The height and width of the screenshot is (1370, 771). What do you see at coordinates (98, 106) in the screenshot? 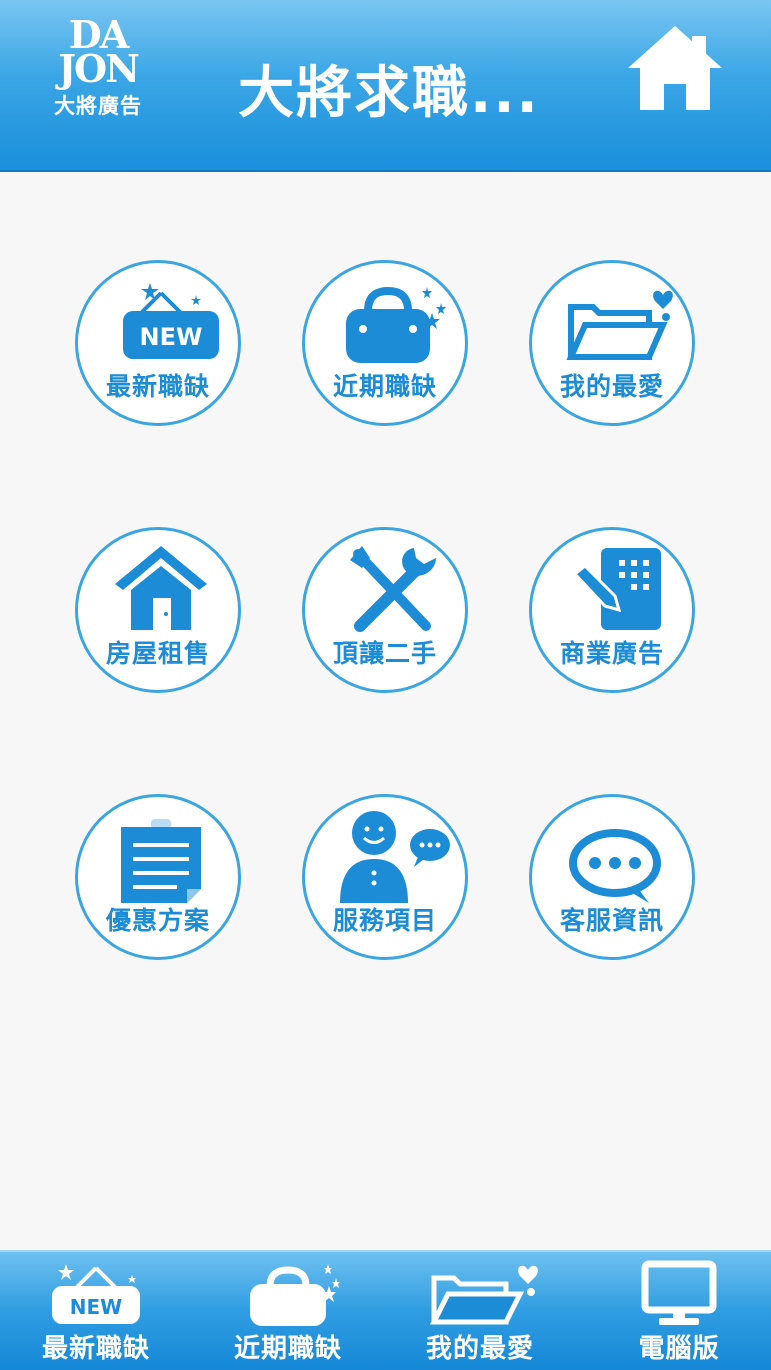
I see `logo-subtitle: 大將廣告` at bounding box center [98, 106].